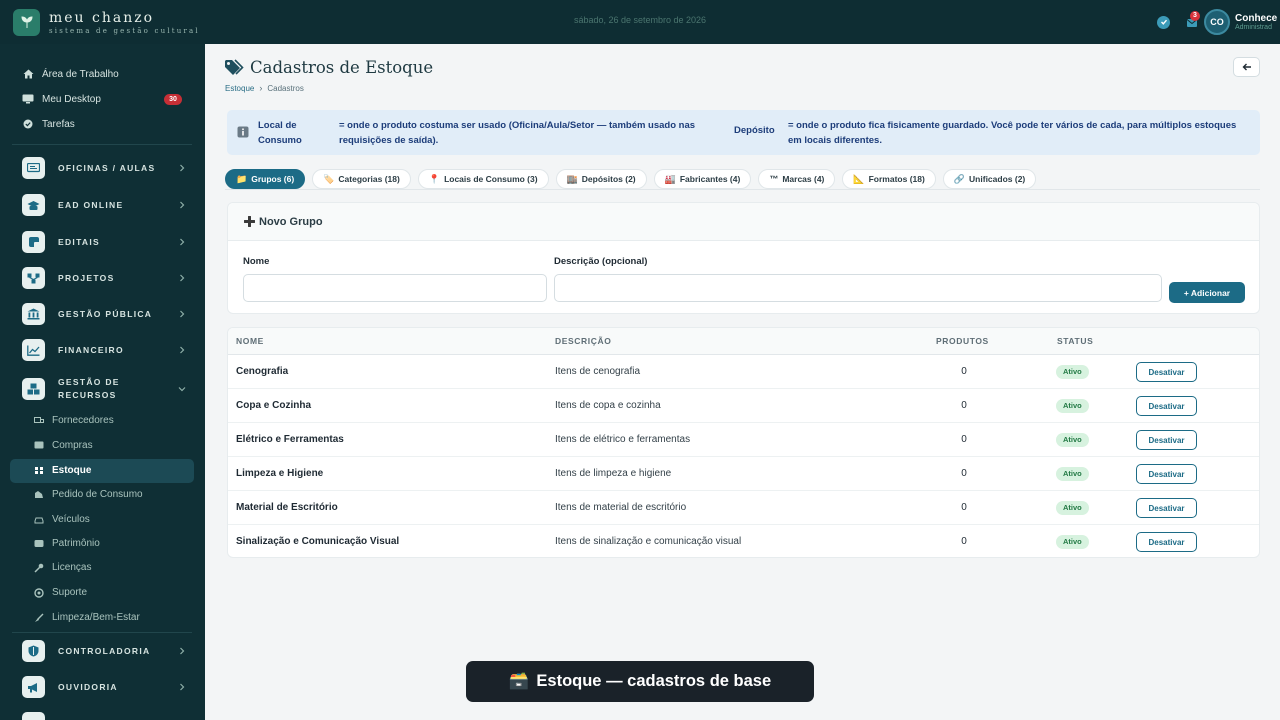  Describe the element at coordinates (1075, 341) in the screenshot. I see `col-header-status: STATUS` at that location.